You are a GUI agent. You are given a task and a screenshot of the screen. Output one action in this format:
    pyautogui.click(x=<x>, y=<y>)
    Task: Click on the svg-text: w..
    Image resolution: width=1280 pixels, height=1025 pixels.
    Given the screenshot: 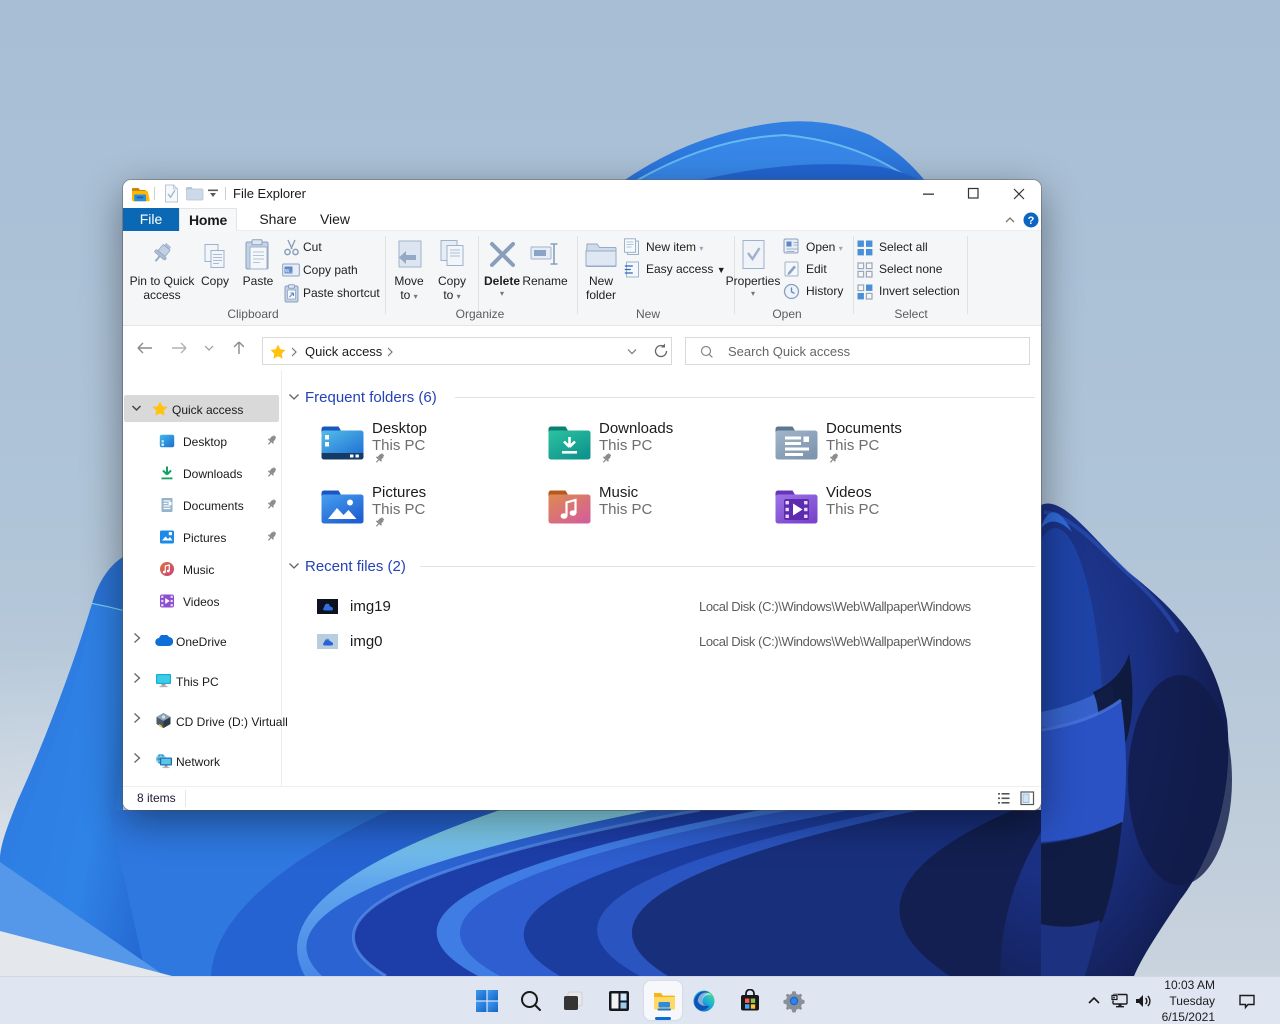 What is the action you would take?
    pyautogui.click(x=288, y=272)
    